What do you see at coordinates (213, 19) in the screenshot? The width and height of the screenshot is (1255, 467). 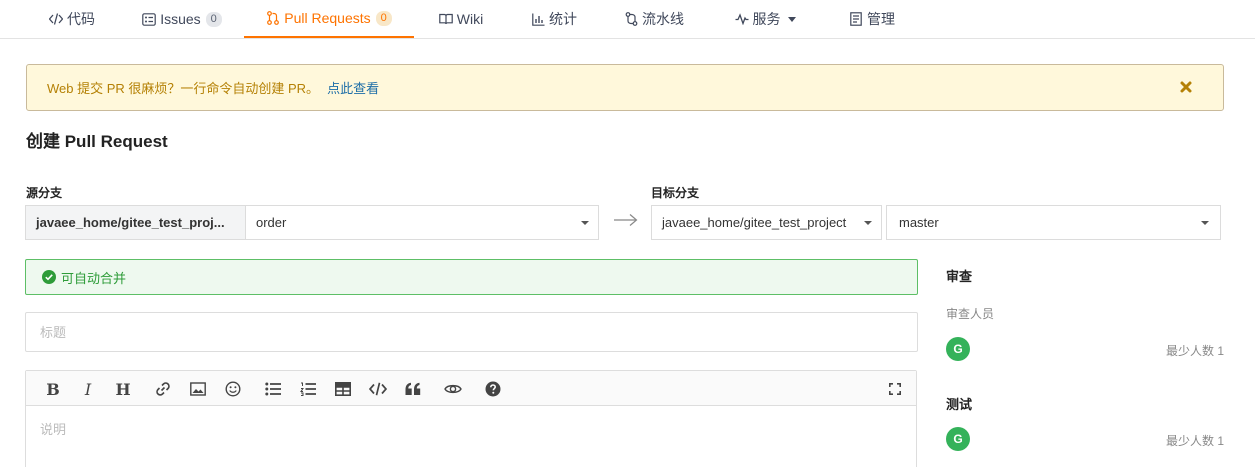 I see `issues-count-badge: 0` at bounding box center [213, 19].